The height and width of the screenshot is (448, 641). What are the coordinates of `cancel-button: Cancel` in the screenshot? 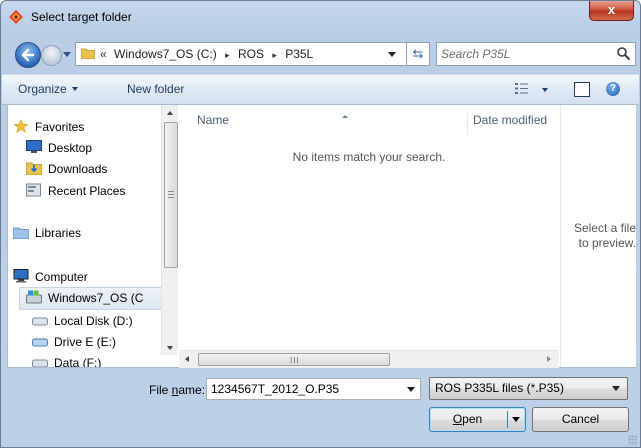 It's located at (580, 419).